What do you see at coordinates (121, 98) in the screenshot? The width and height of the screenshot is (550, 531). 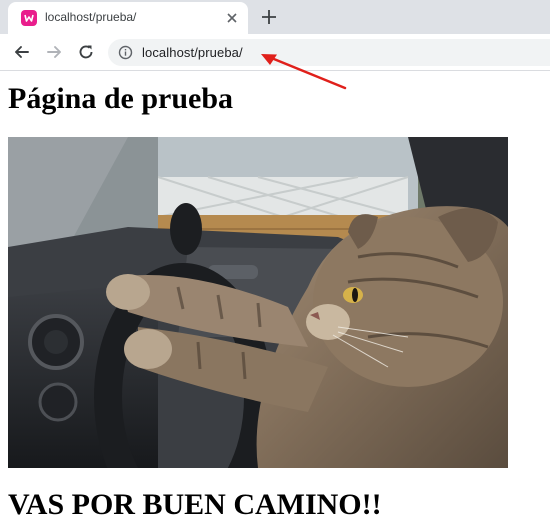 I see `page-title: Página de prueba` at bounding box center [121, 98].